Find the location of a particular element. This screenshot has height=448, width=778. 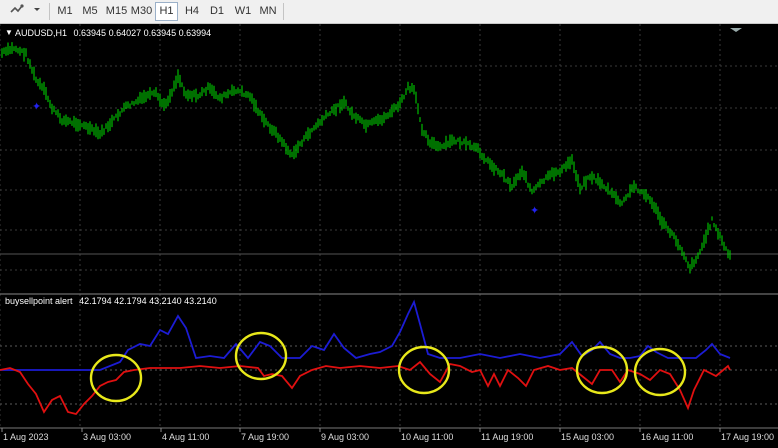

timeframe-m30-button: M30 is located at coordinates (141, 11).